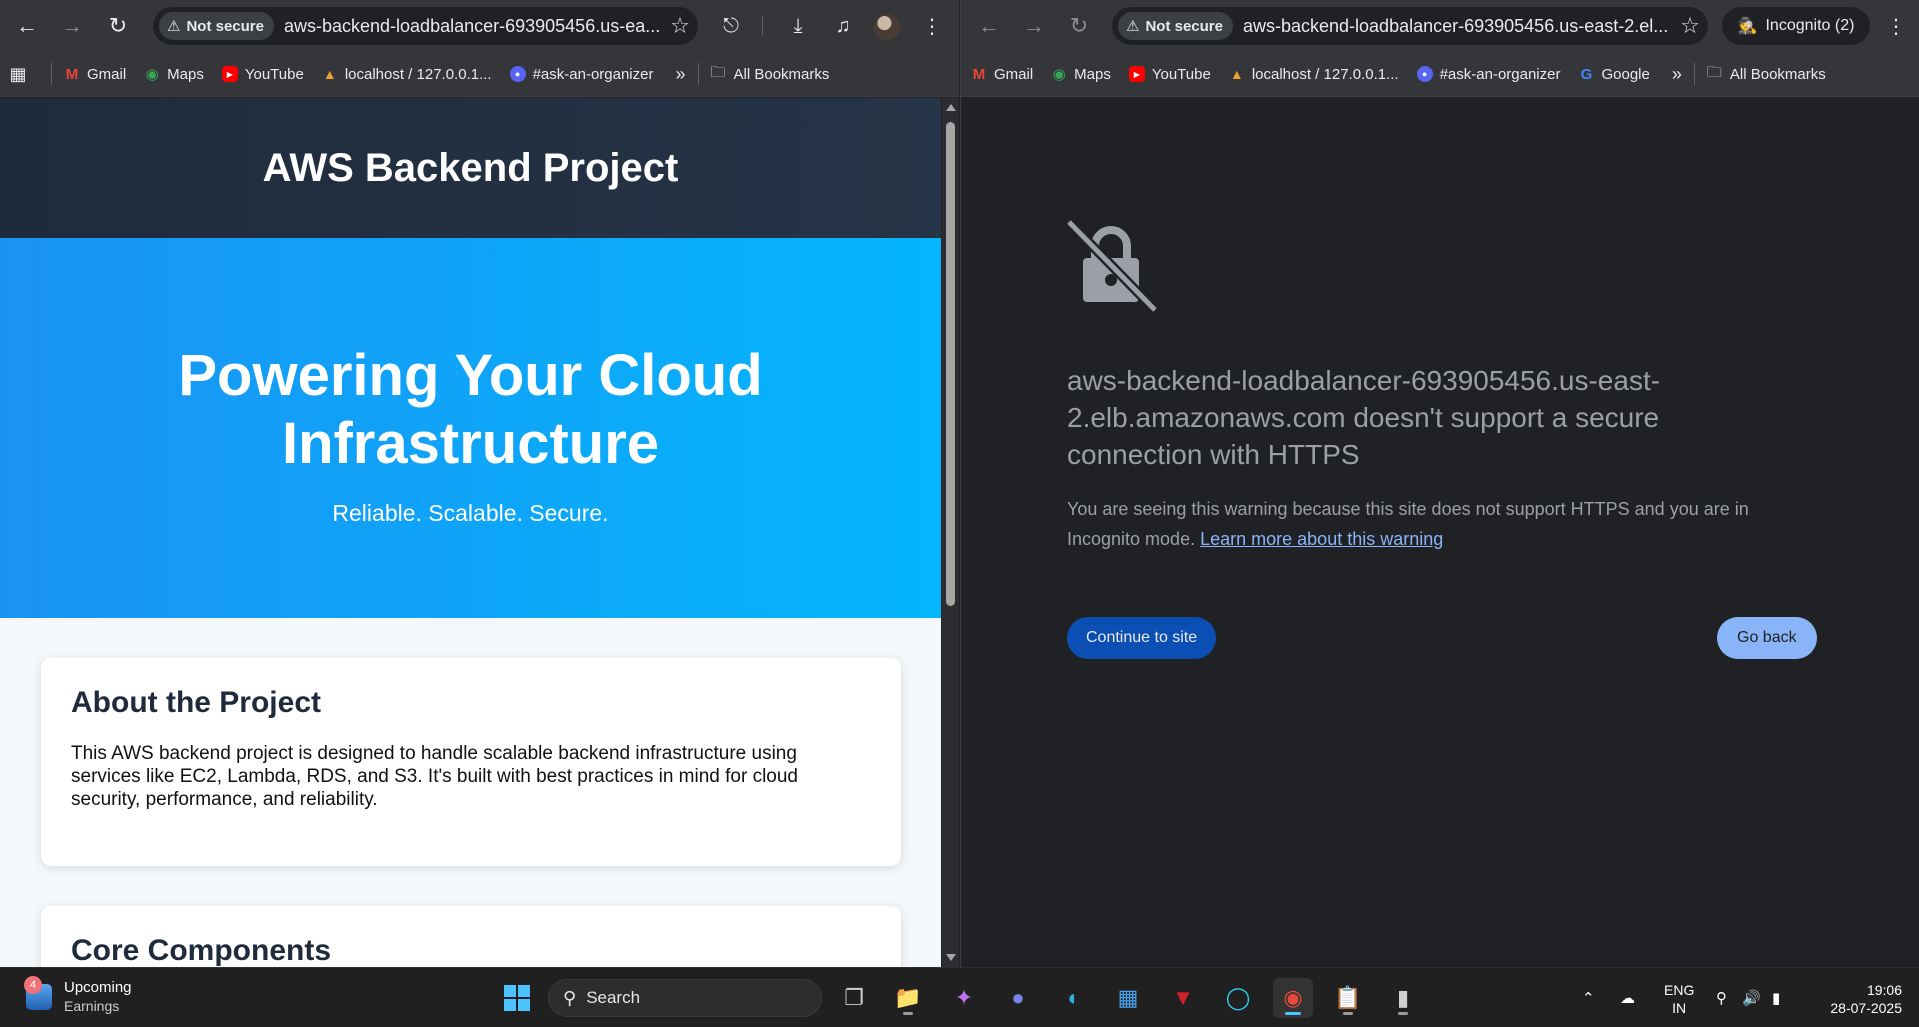 Image resolution: width=1919 pixels, height=1027 pixels. I want to click on notepad-icon: 📋, so click(1348, 998).